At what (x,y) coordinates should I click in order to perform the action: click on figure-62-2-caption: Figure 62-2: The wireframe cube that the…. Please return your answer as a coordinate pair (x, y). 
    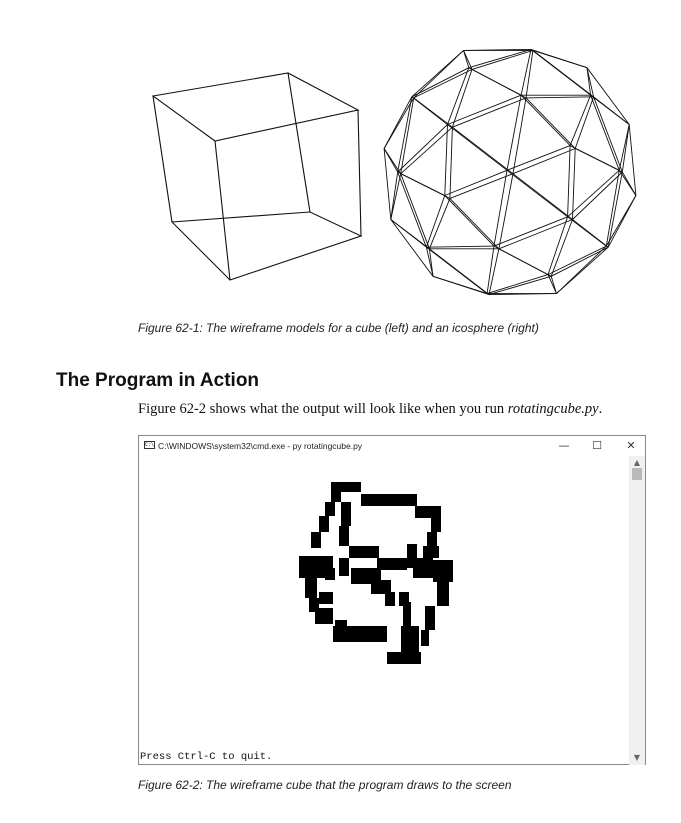
    Looking at the image, I should click on (325, 785).